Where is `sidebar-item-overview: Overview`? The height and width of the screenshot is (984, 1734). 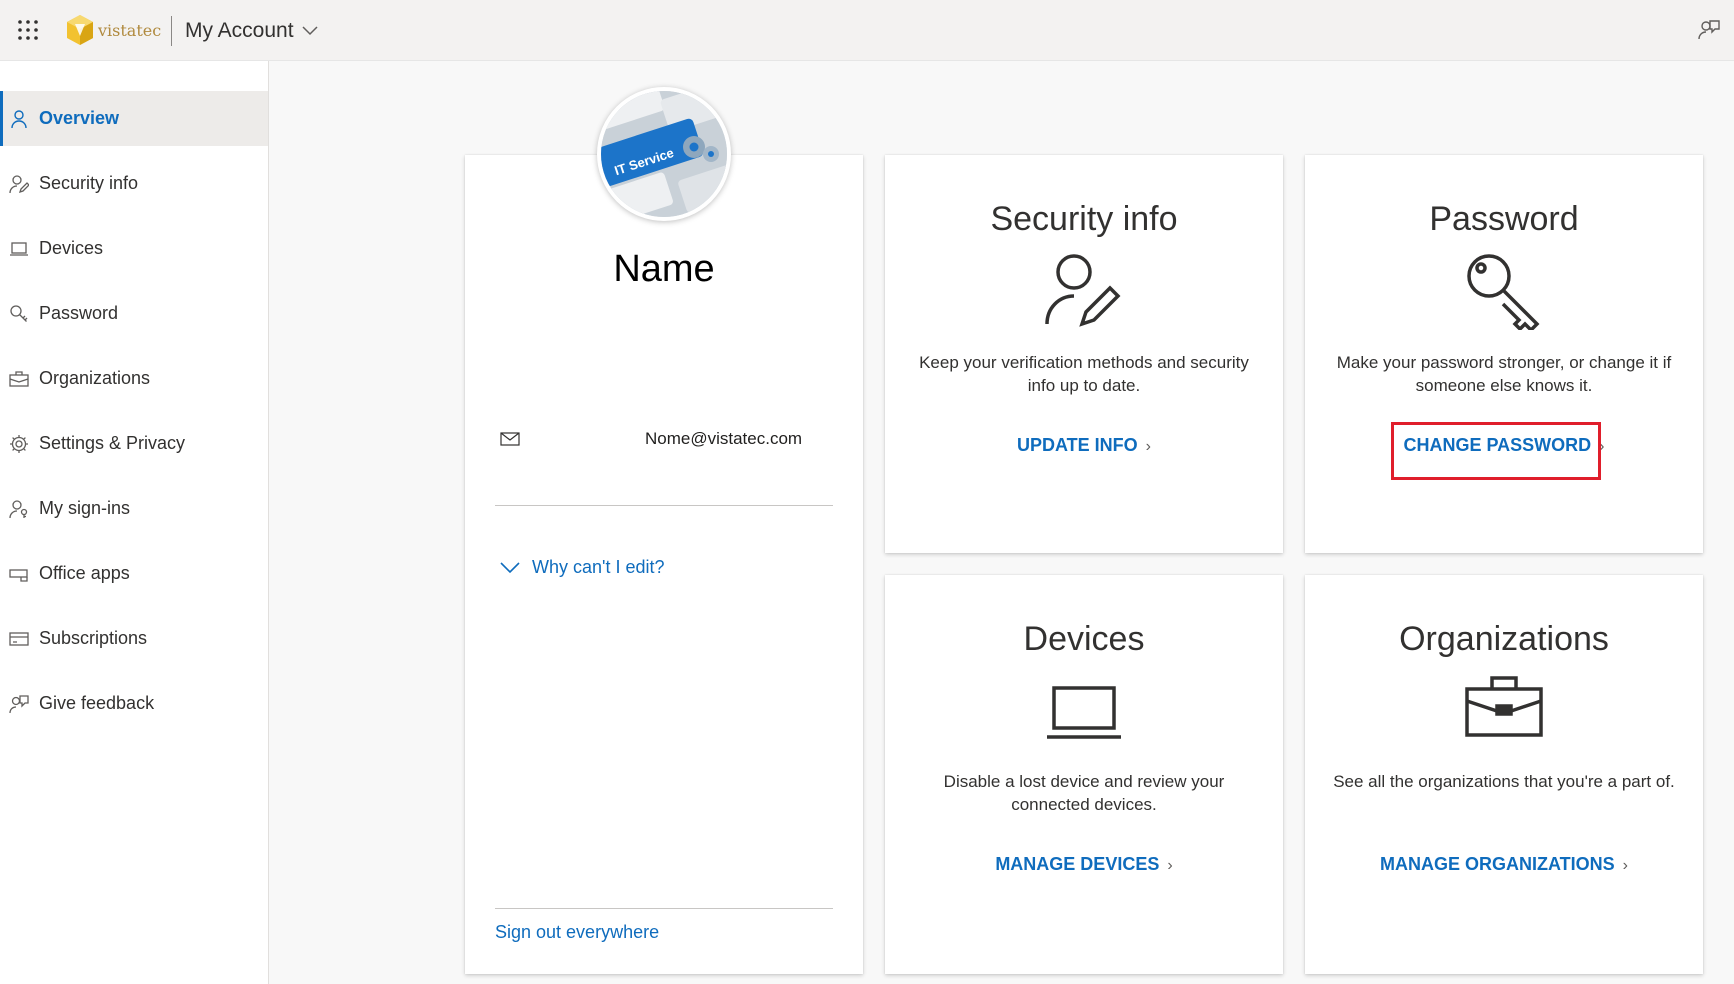 sidebar-item-overview: Overview is located at coordinates (134, 118).